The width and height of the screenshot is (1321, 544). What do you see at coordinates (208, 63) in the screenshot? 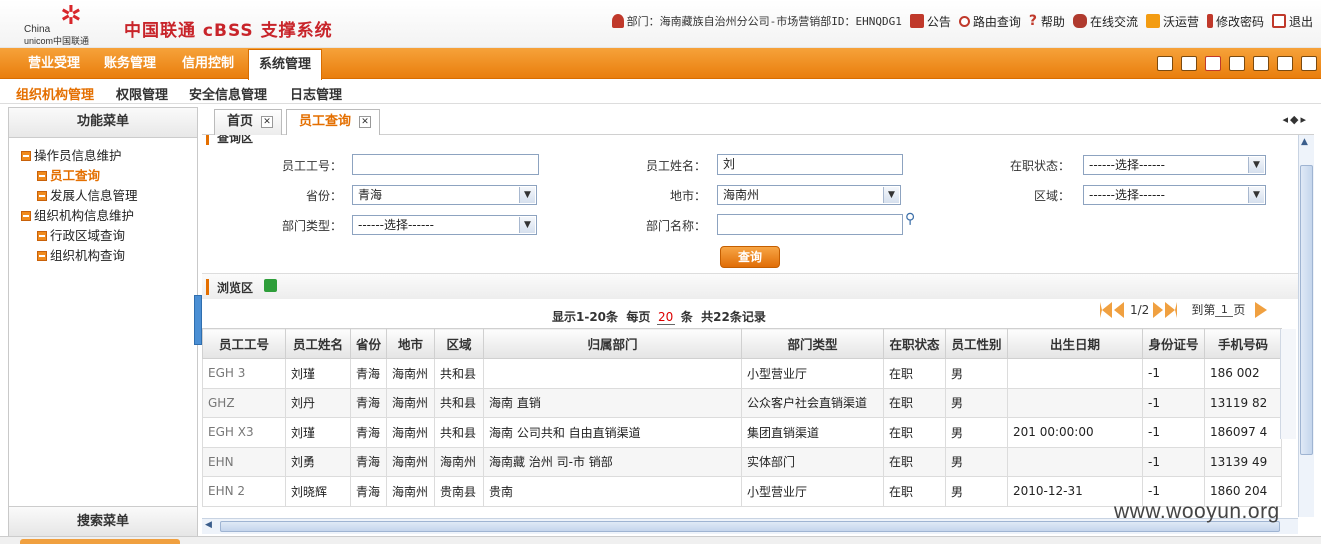
I see `nav-credit: 信用控制` at bounding box center [208, 63].